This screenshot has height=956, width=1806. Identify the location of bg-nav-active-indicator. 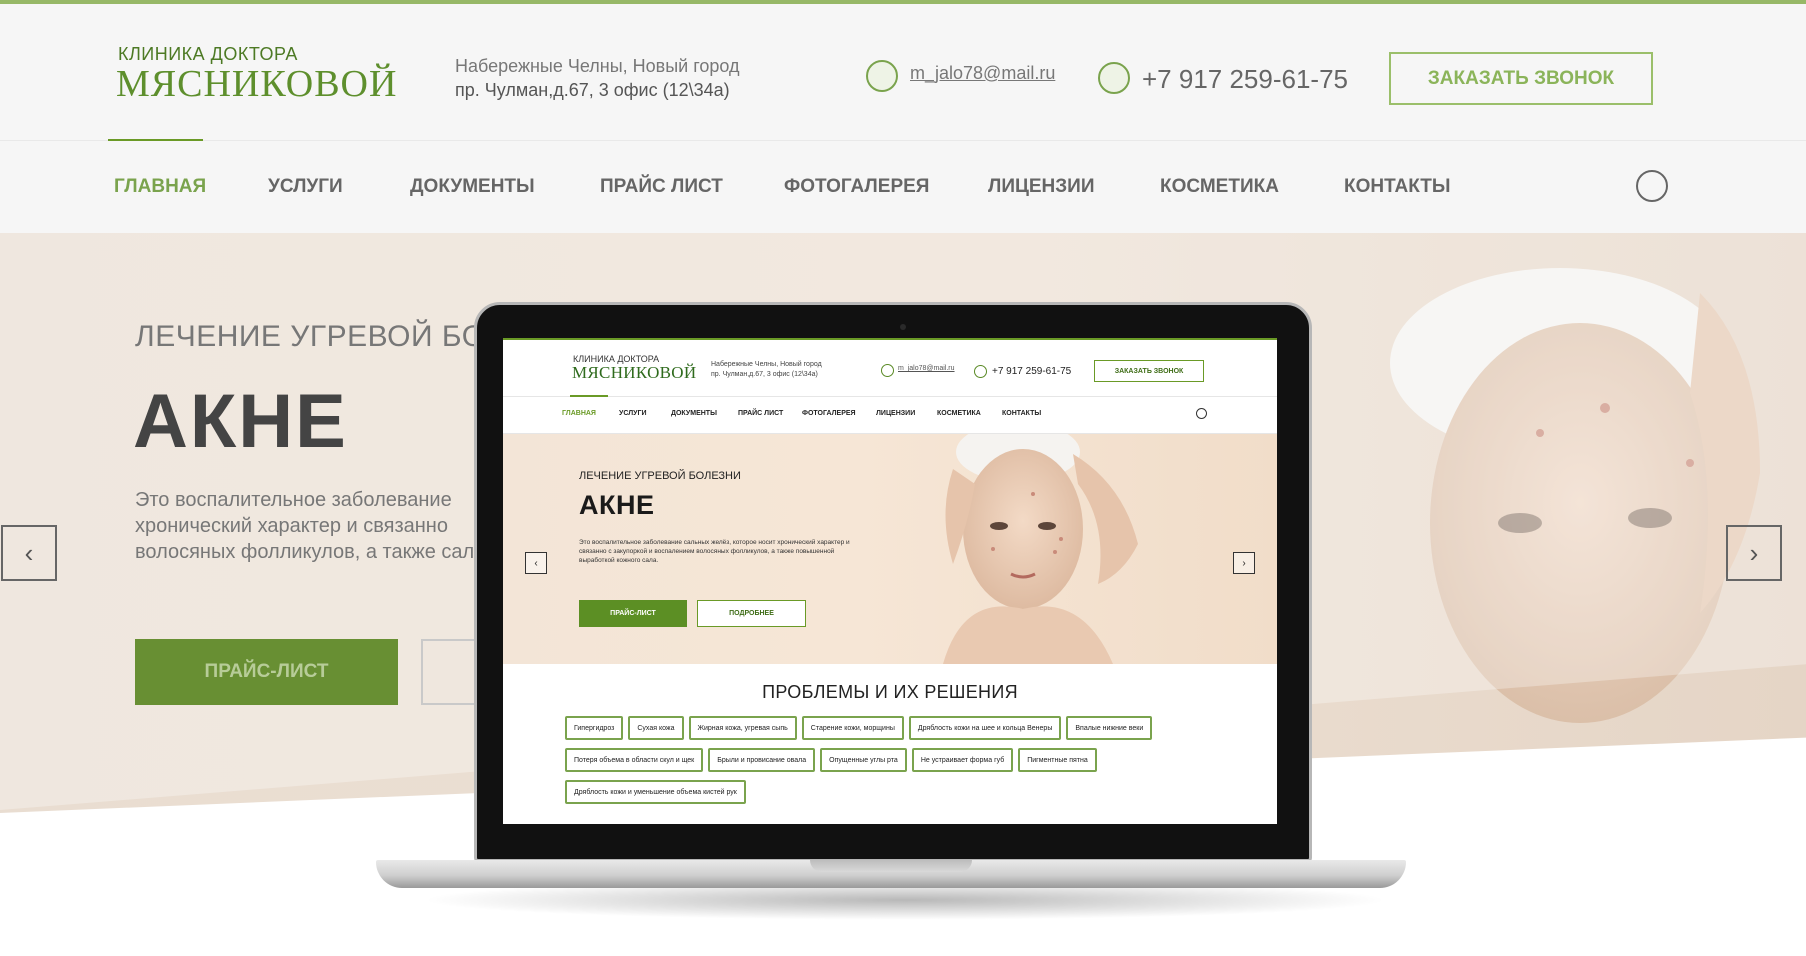
(155, 140).